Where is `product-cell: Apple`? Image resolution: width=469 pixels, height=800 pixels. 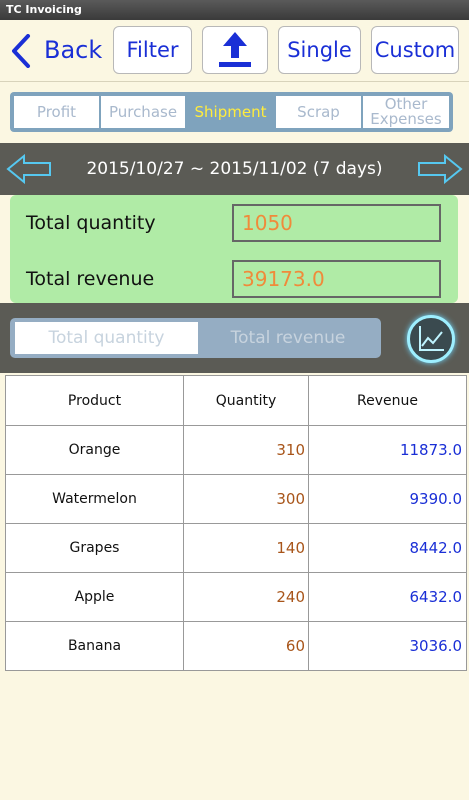
product-cell: Apple is located at coordinates (94, 597).